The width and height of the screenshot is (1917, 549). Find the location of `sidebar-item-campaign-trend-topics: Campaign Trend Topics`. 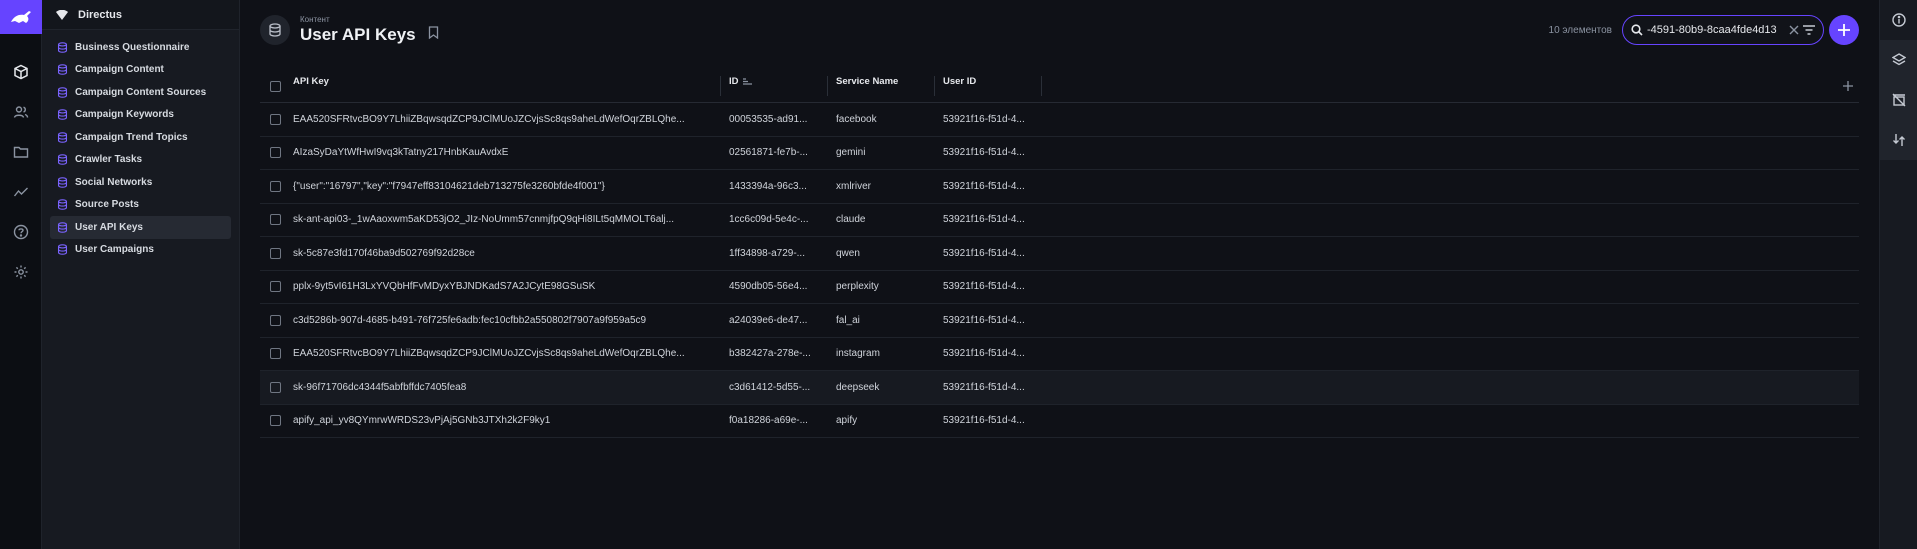

sidebar-item-campaign-trend-topics: Campaign Trend Topics is located at coordinates (140, 137).